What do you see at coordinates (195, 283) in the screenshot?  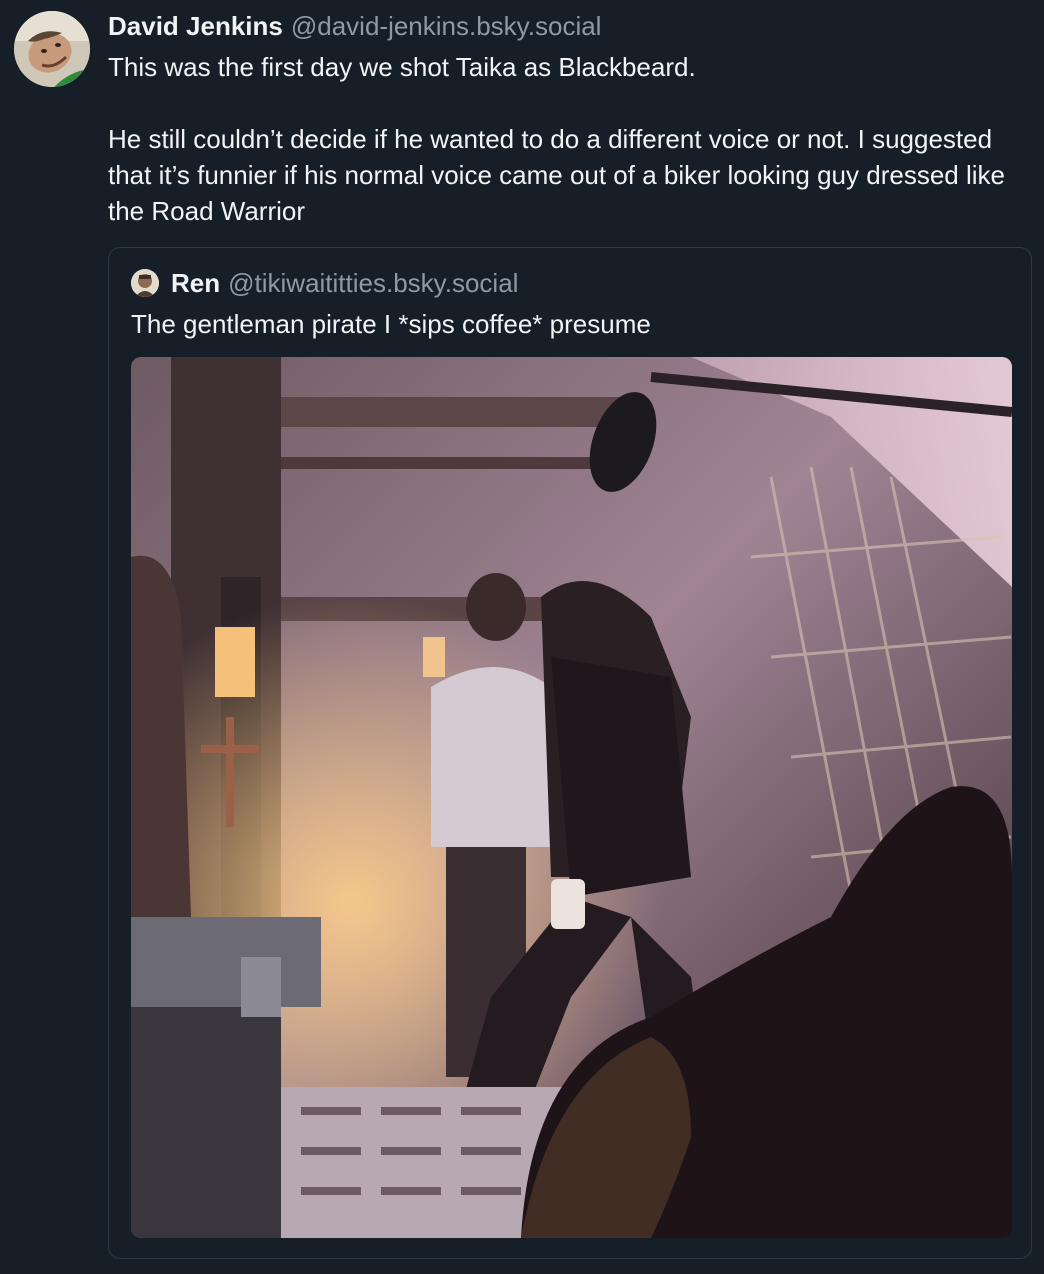 I see `quote-author-display-name: Ren` at bounding box center [195, 283].